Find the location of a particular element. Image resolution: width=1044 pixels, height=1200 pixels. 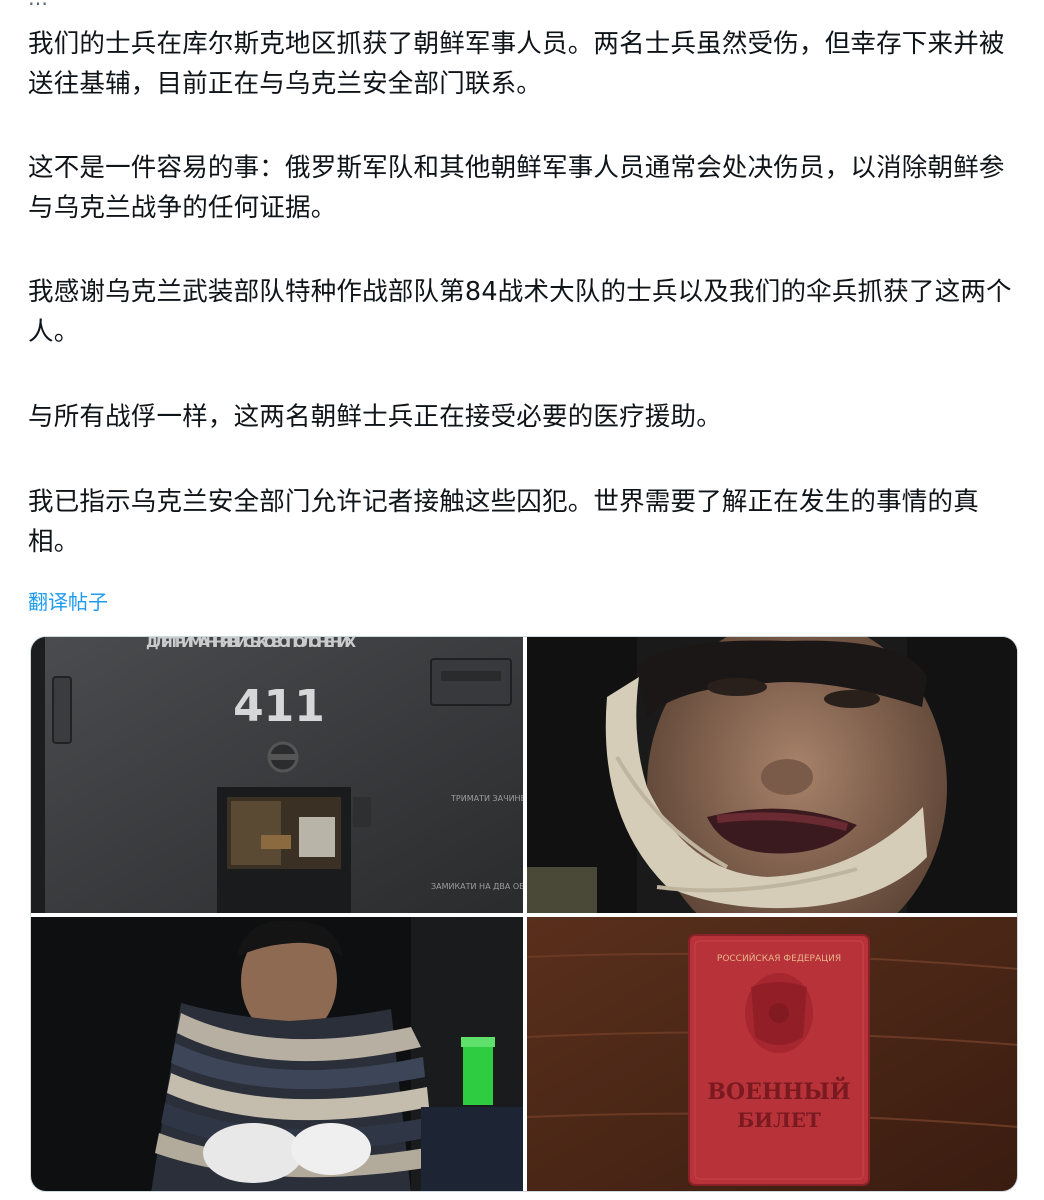

photo-bandaged-face-image is located at coordinates (772, 775).